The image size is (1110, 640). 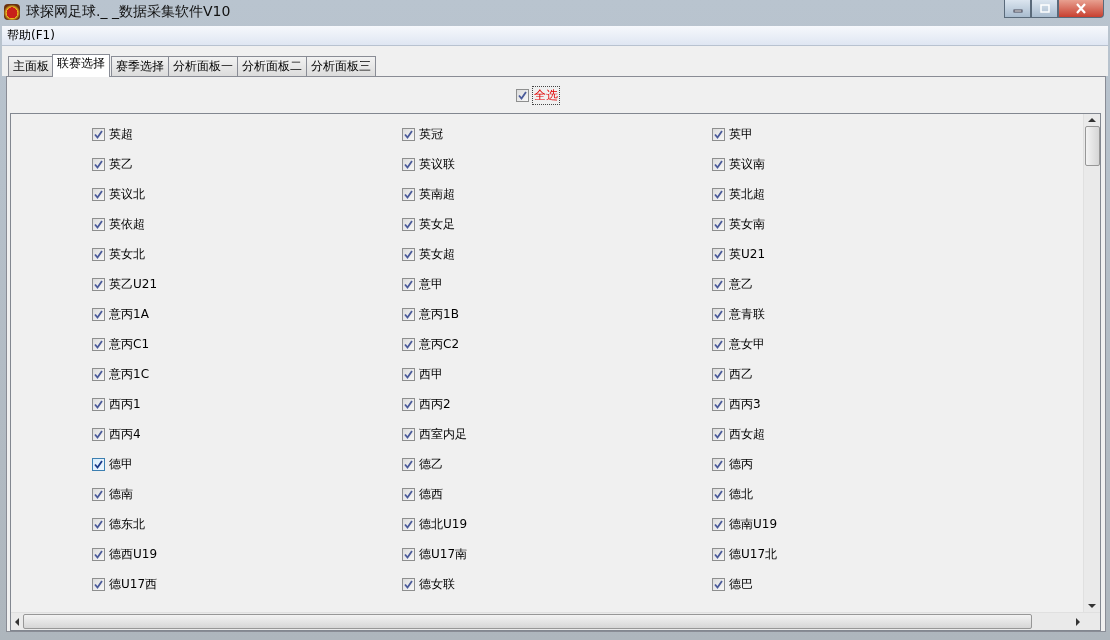 What do you see at coordinates (272, 66) in the screenshot?
I see `tab: 分析面板二` at bounding box center [272, 66].